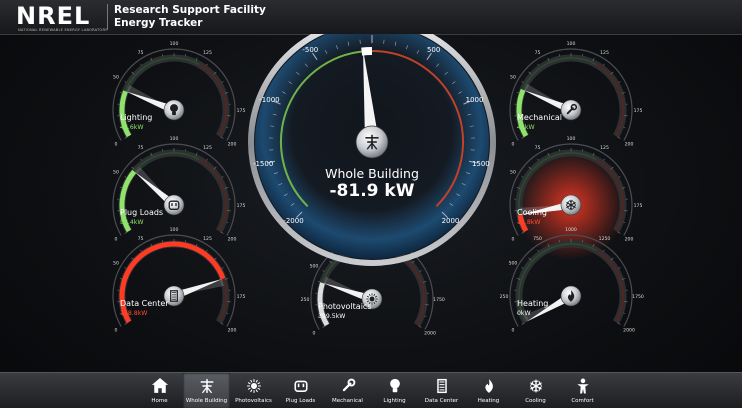  I want to click on gauge-value: 15.8kW, so click(528, 222).